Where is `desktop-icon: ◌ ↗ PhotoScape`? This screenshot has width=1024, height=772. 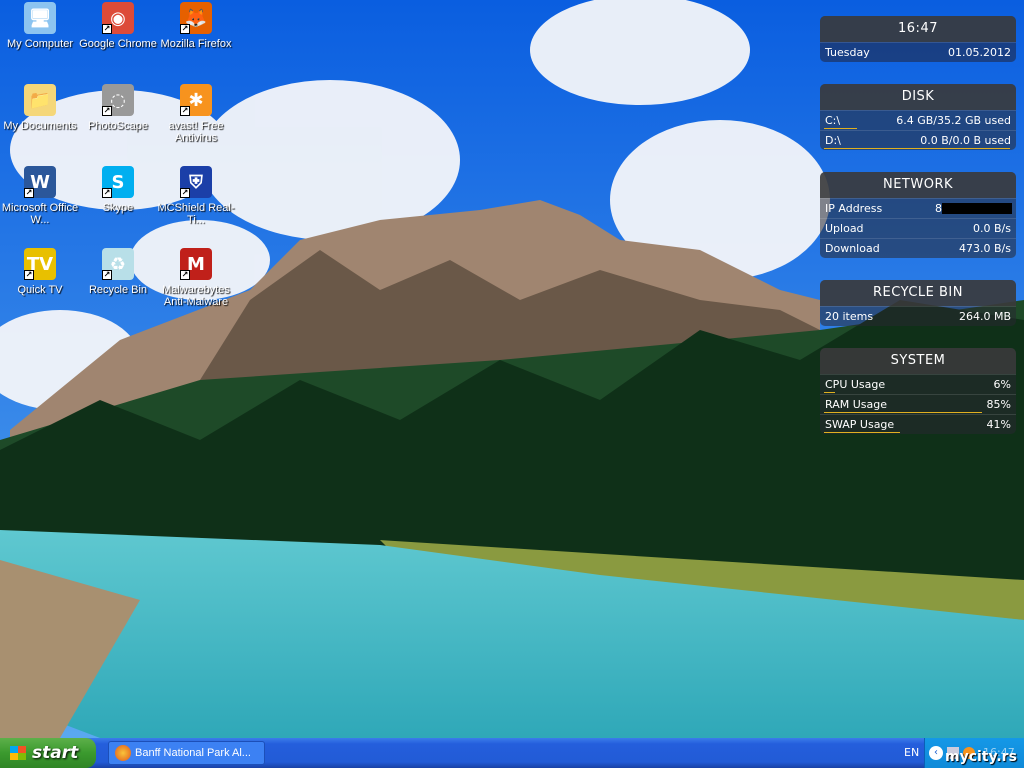
desktop-icon: ◌ ↗ PhotoScape is located at coordinates (118, 108).